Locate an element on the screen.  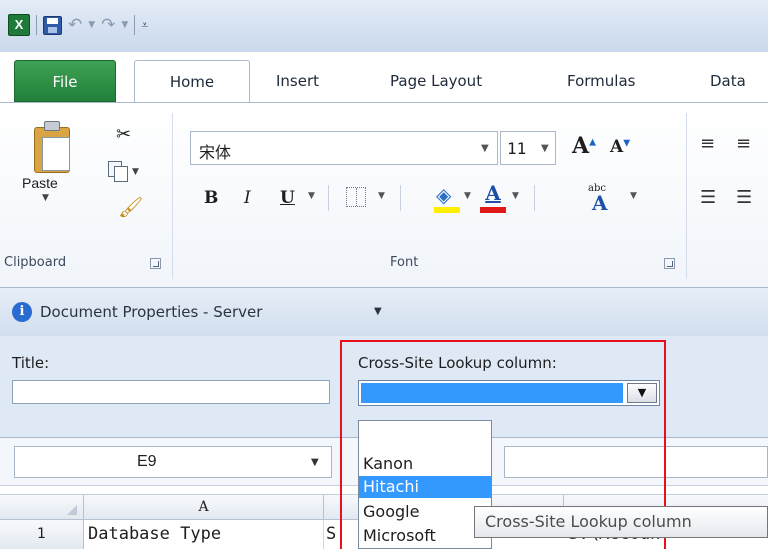
borders-dropdown-icon: ▼ is located at coordinates (381, 196).